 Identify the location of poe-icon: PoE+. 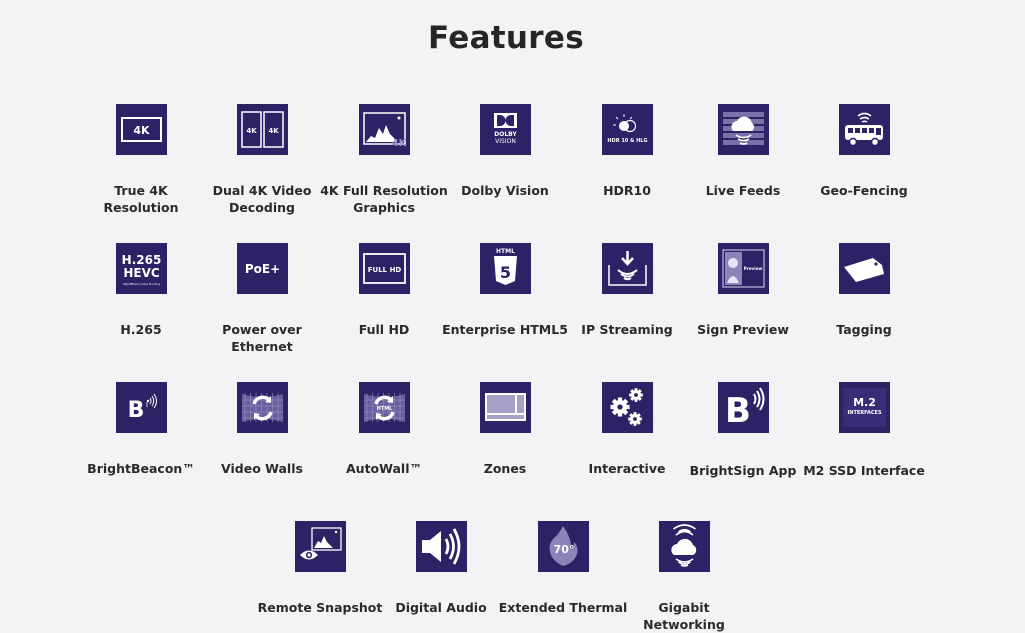
(262, 268).